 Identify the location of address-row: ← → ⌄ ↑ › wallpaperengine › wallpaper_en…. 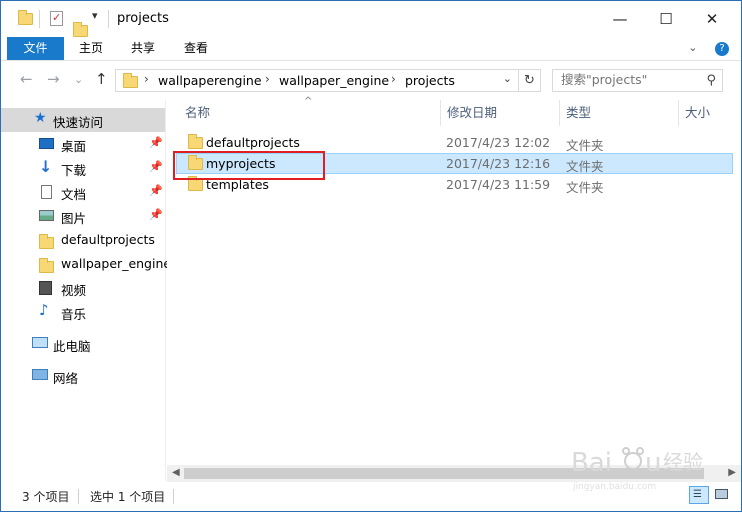
(371, 81).